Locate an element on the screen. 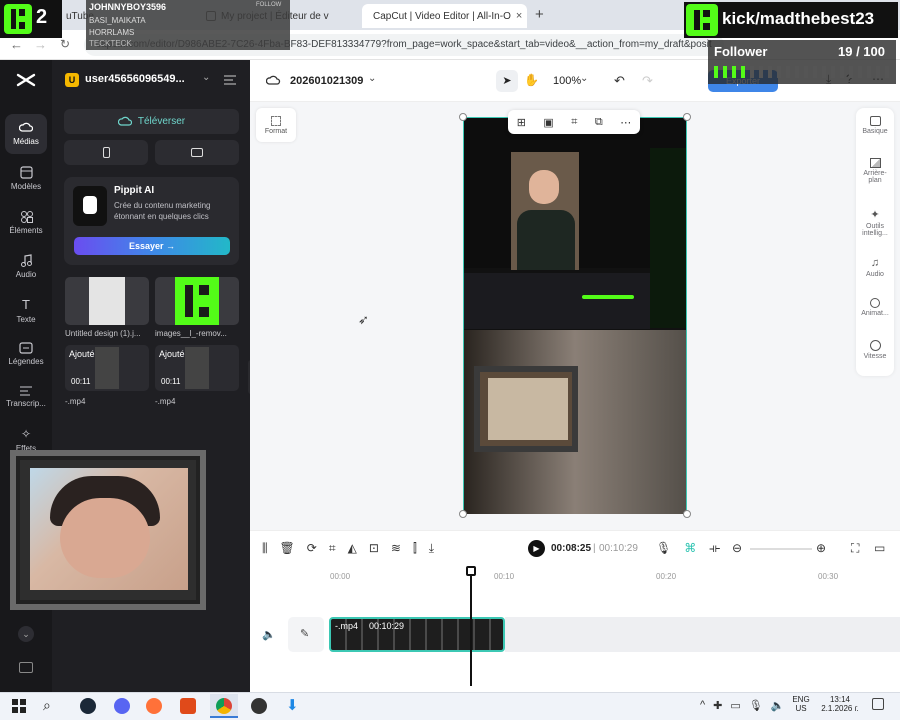 Image resolution: width=900 pixels, height=720 pixels. delete-icon: 🗑 is located at coordinates (287, 548).